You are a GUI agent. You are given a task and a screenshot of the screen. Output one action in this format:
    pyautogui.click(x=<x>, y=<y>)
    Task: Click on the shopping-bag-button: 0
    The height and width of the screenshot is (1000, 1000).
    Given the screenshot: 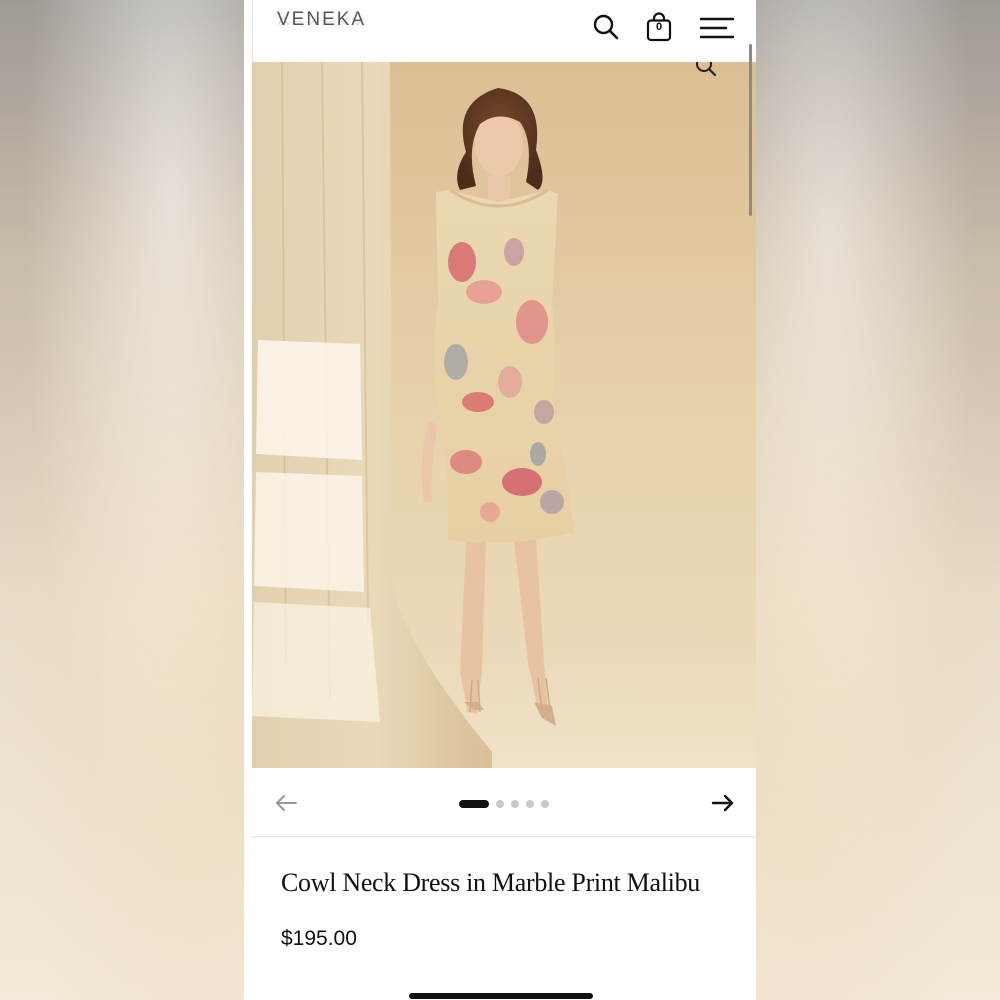 What is the action you would take?
    pyautogui.click(x=659, y=27)
    